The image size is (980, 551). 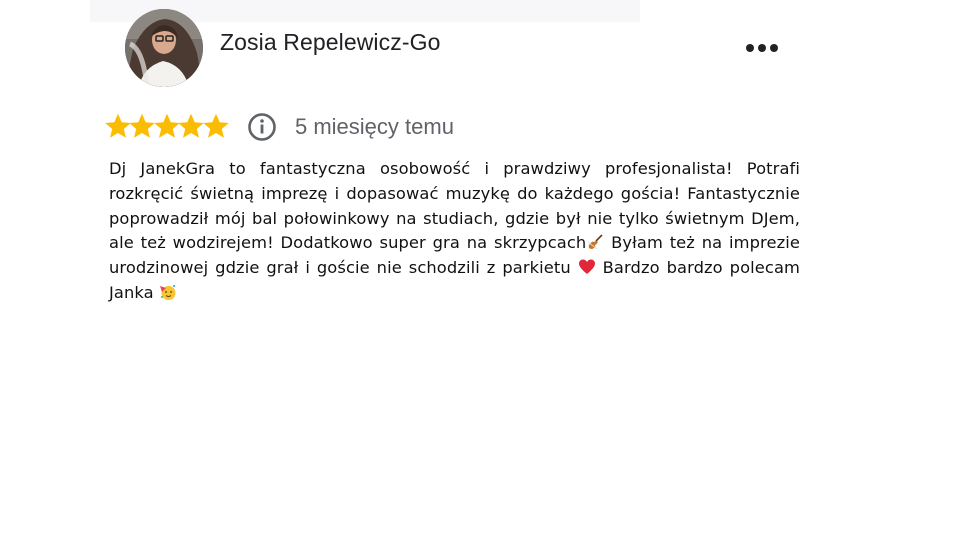 I want to click on avatar-image, so click(x=164, y=48).